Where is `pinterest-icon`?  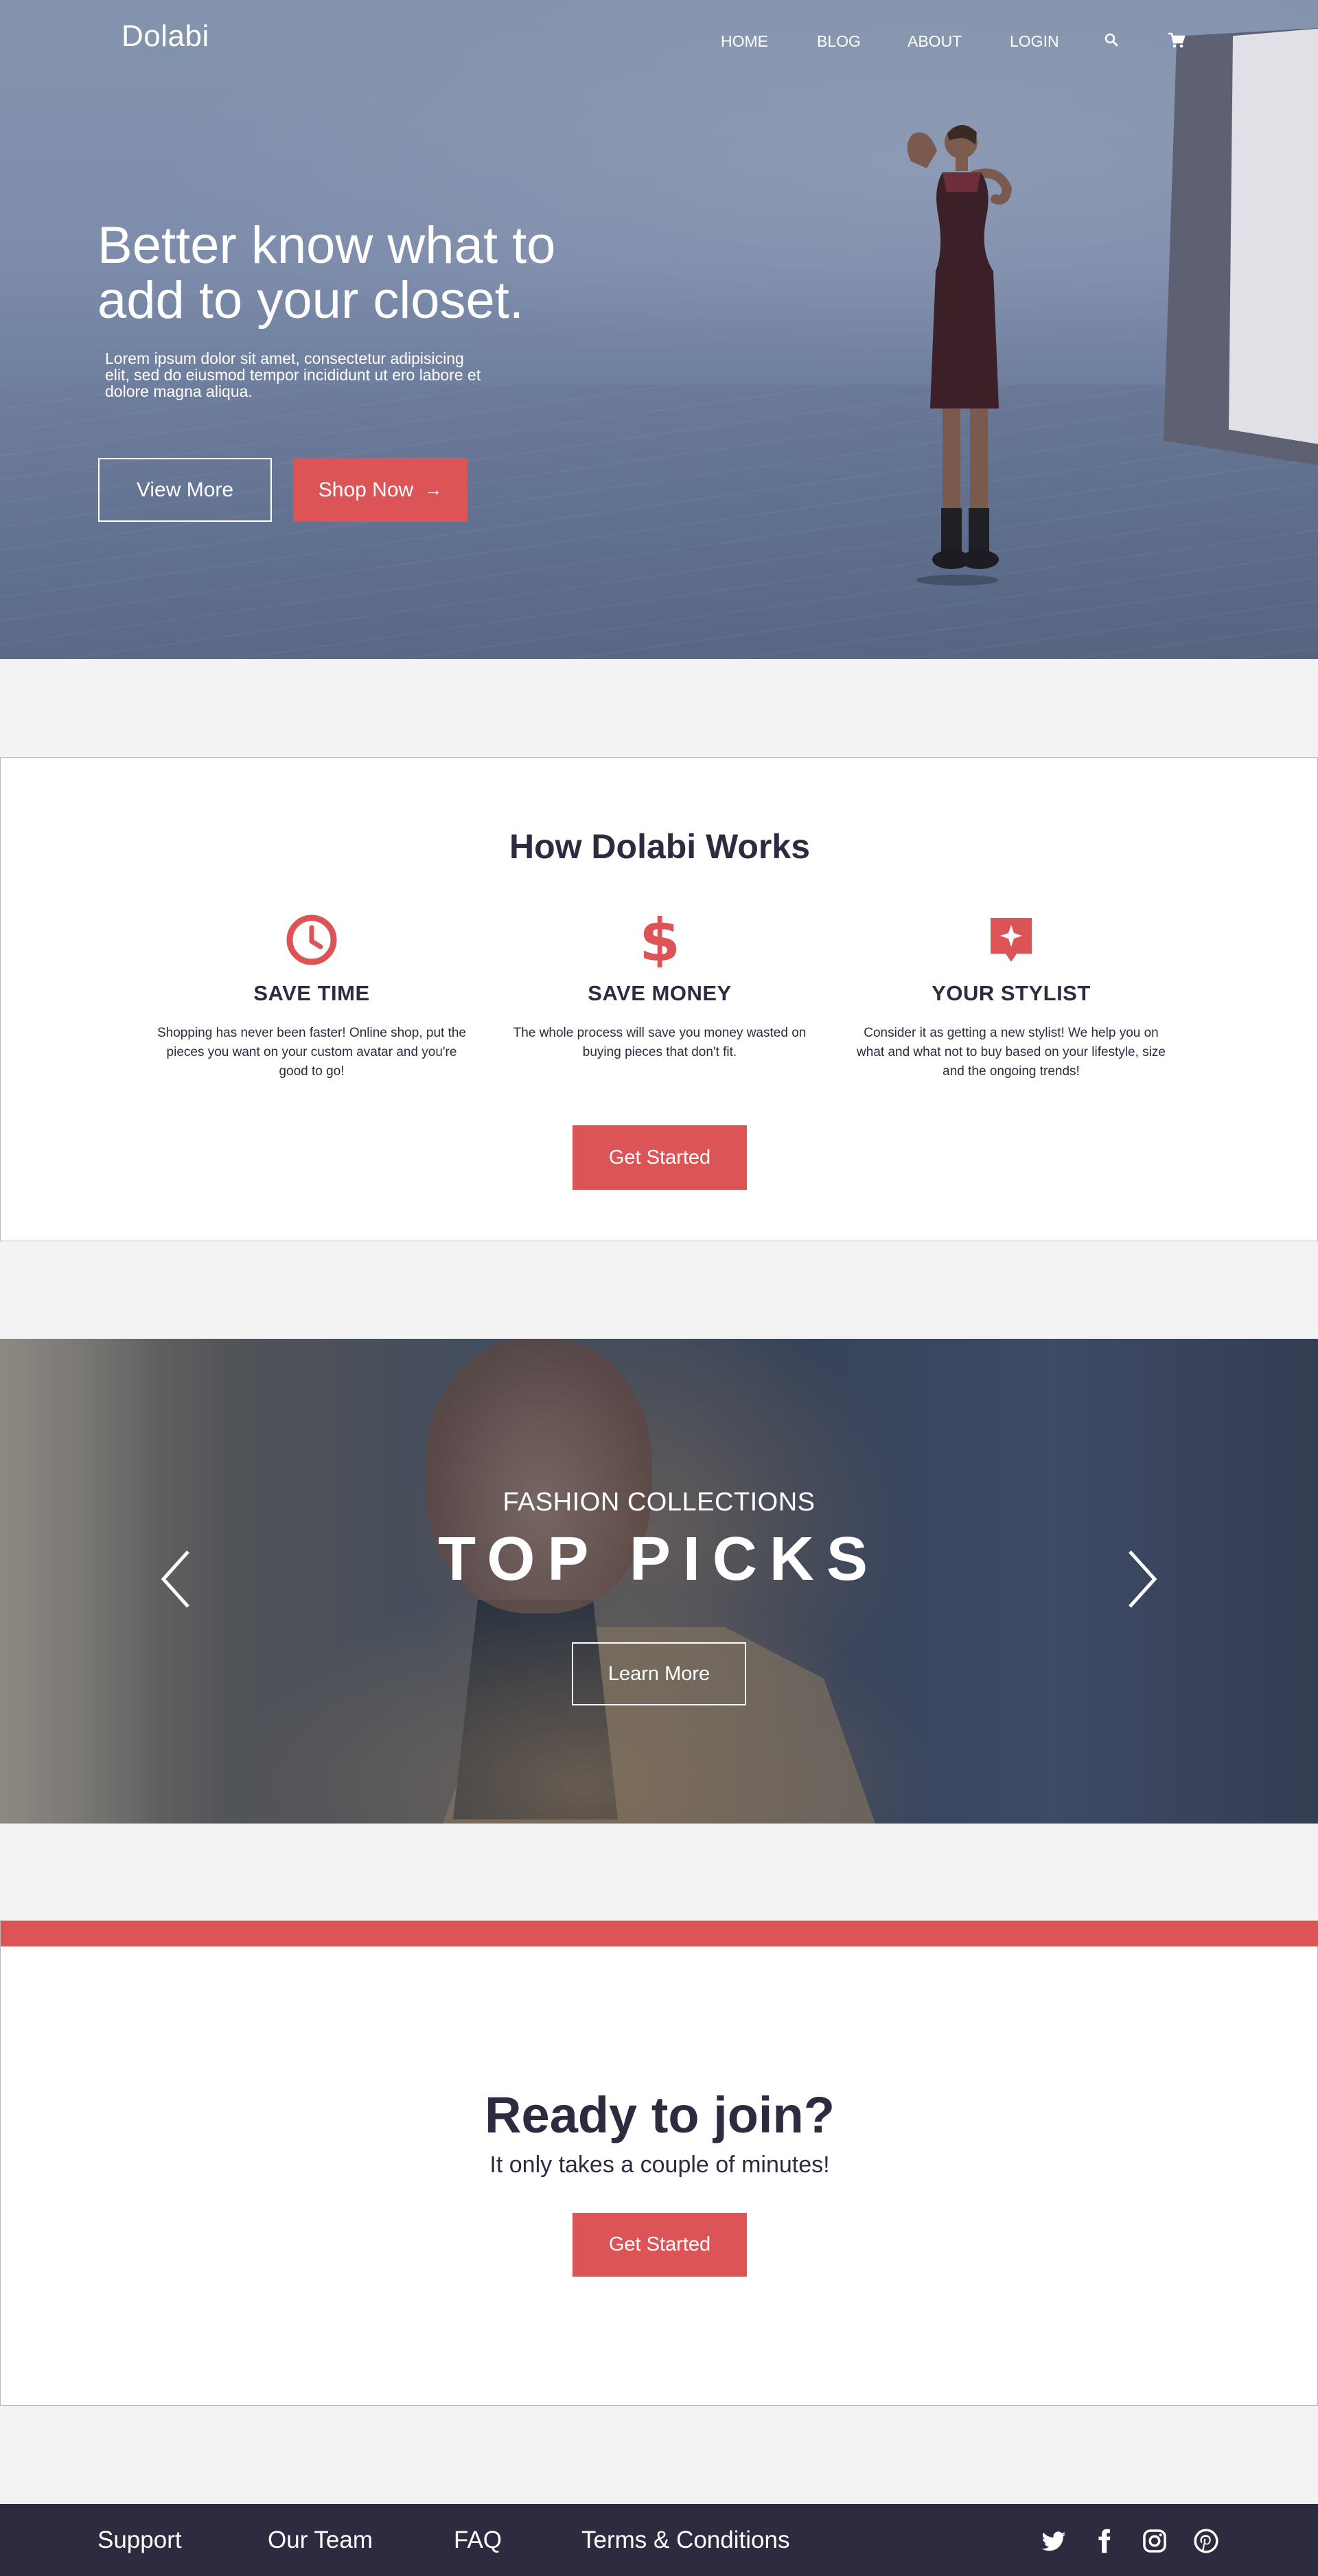
pinterest-icon is located at coordinates (1206, 2541).